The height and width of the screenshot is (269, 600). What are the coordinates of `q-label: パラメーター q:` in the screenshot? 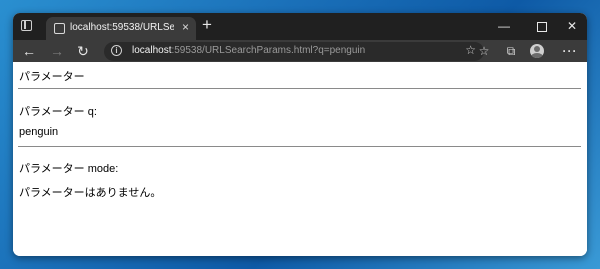 It's located at (58, 112).